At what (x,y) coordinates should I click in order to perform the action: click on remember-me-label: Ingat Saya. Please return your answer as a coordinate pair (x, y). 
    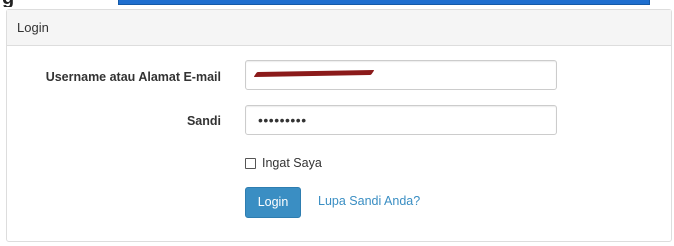
    Looking at the image, I should click on (292, 163).